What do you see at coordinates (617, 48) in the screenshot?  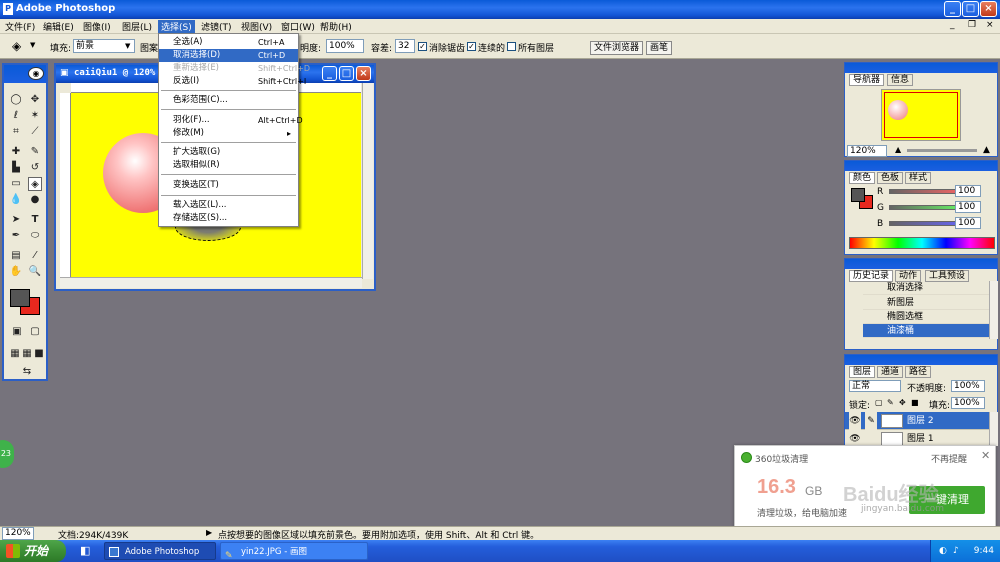 I see `file-browser-tab: 文件浏览器` at bounding box center [617, 48].